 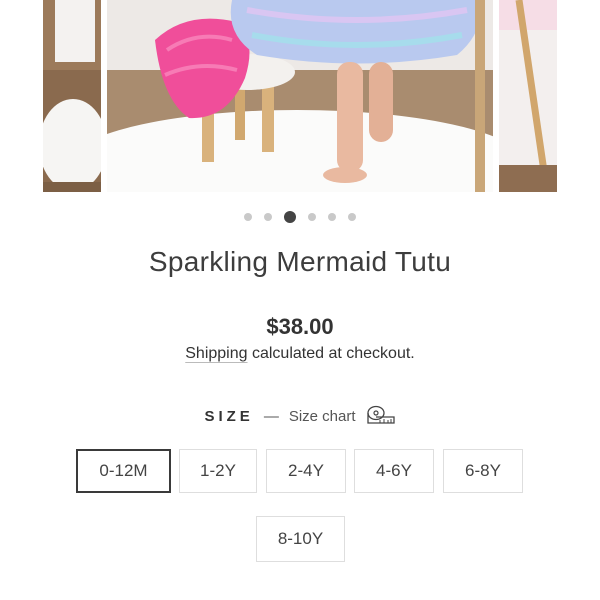 What do you see at coordinates (528, 96) in the screenshot?
I see `next-slide-image` at bounding box center [528, 96].